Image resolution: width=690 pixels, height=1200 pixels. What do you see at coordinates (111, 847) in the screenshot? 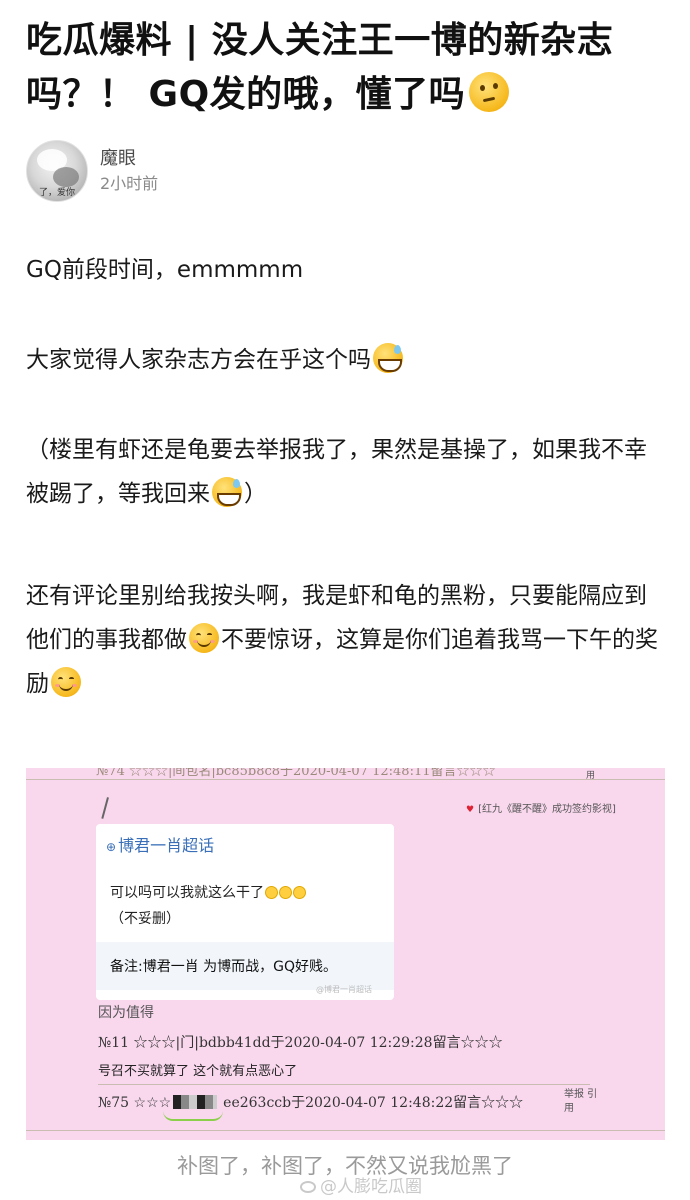
I see `topic-icon: ⊕` at bounding box center [111, 847].